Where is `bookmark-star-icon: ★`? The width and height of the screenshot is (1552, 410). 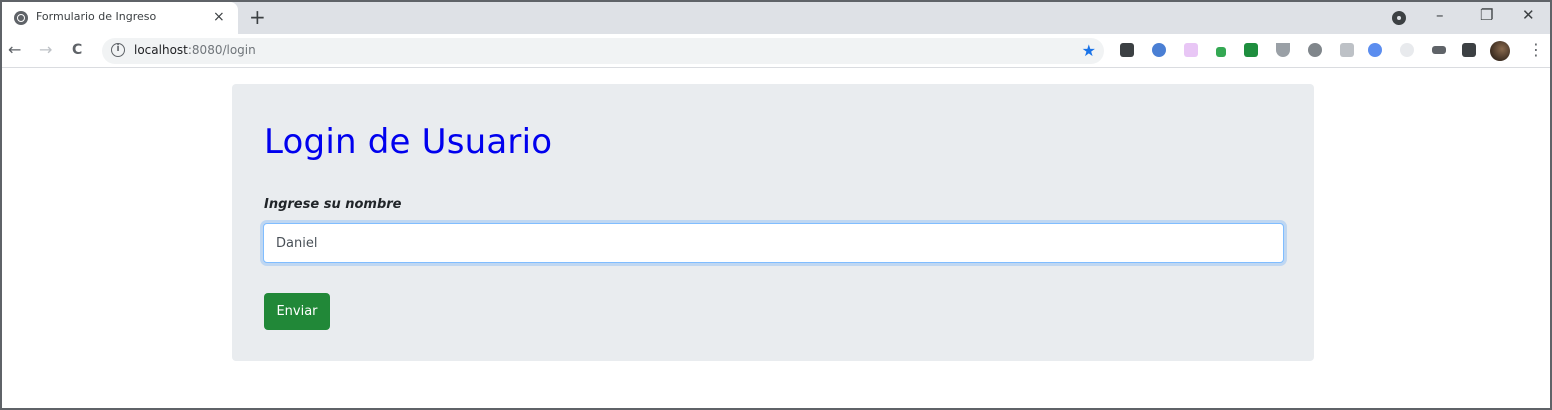
bookmark-star-icon: ★ is located at coordinates (1089, 51).